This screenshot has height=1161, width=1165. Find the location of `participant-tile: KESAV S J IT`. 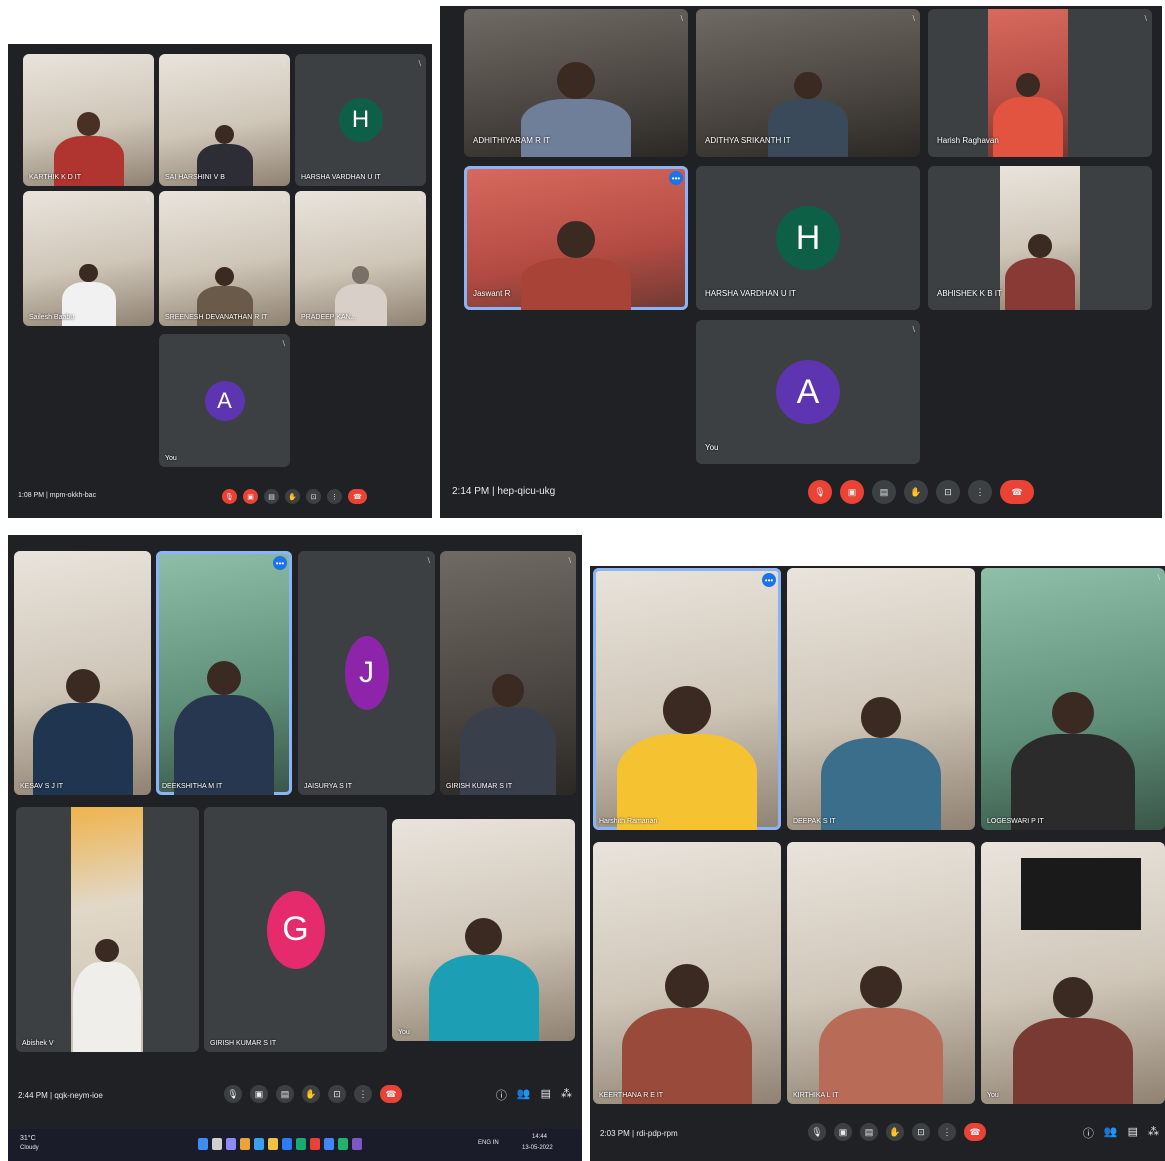

participant-tile: KESAV S J IT is located at coordinates (82, 673).